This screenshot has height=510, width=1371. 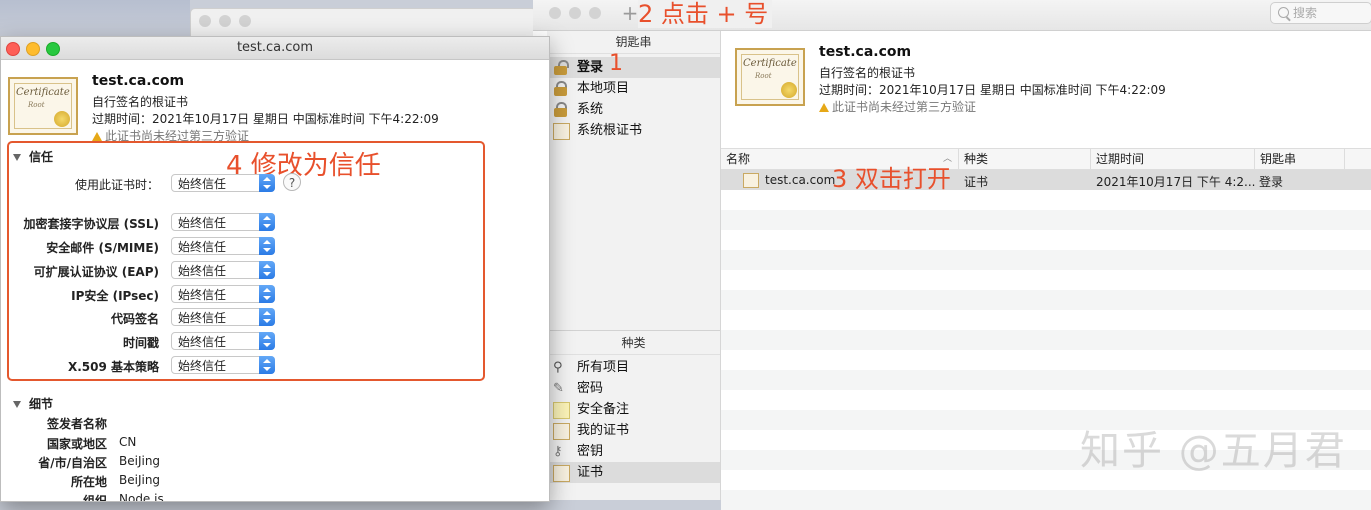 What do you see at coordinates (897, 106) in the screenshot?
I see `cert-warning: 此证书尚未经过第三方验证` at bounding box center [897, 106].